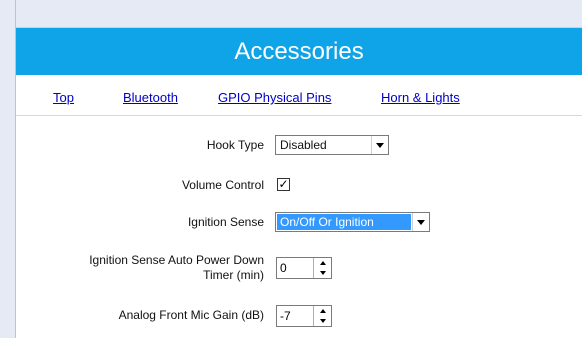 The width and height of the screenshot is (582, 338). What do you see at coordinates (344, 222) in the screenshot?
I see `ignition-sense-value: On/Off Or Ignition` at bounding box center [344, 222].